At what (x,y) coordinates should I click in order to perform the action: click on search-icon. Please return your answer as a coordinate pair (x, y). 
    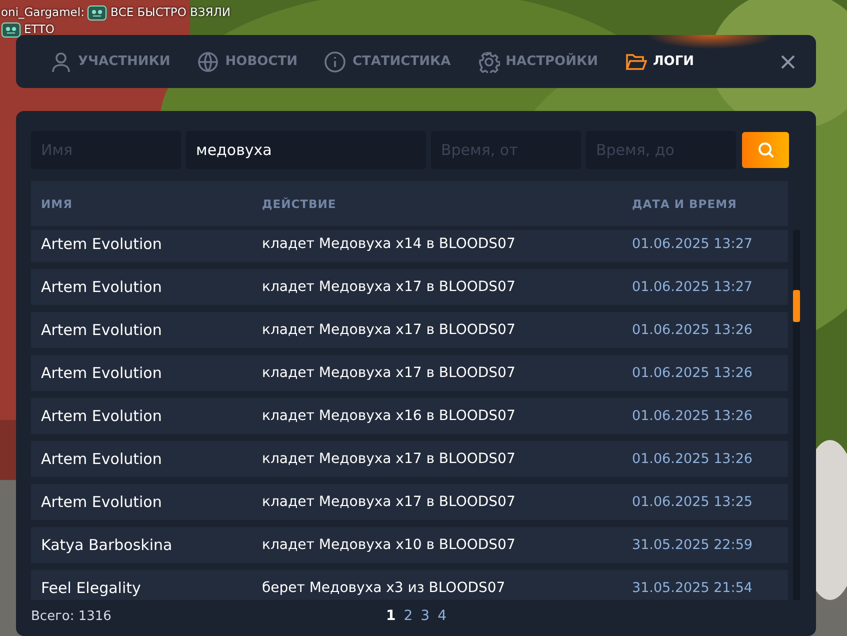
    Looking at the image, I should click on (765, 150).